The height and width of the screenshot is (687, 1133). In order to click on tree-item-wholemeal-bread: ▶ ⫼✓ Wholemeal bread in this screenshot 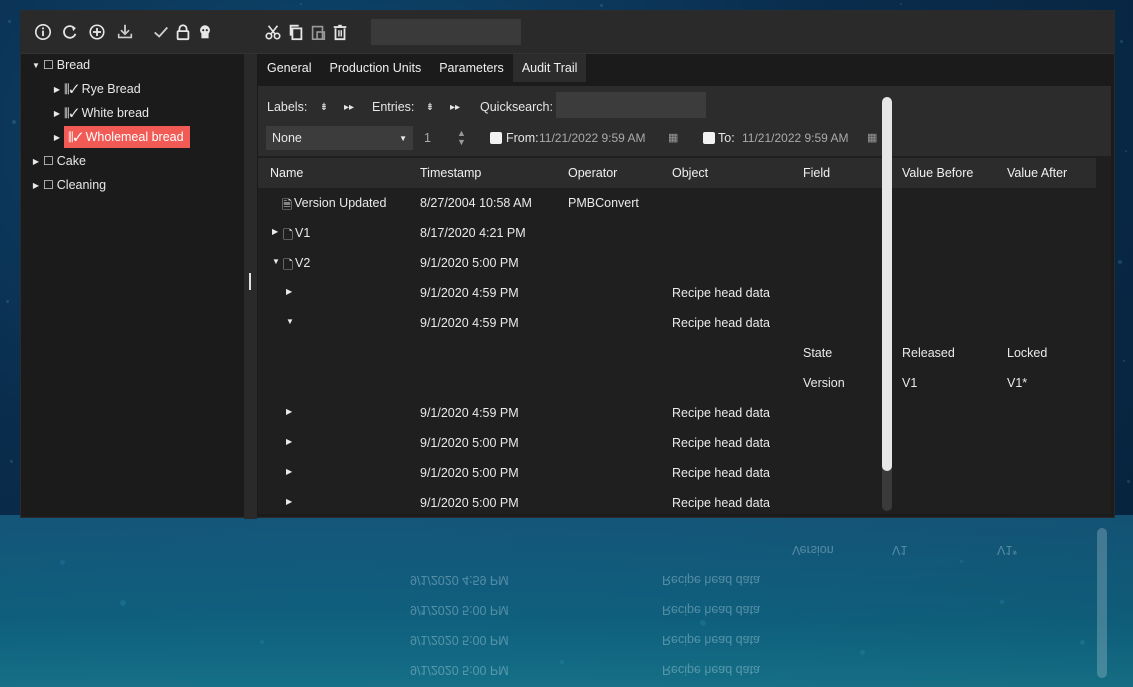, I will do `click(120, 137)`.